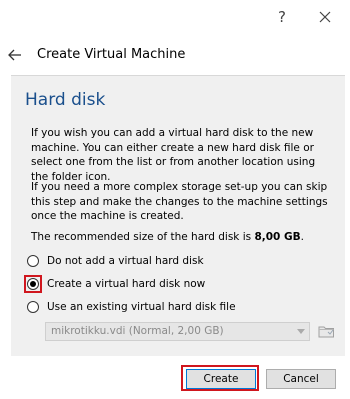  I want to click on close-button, so click(325, 17).